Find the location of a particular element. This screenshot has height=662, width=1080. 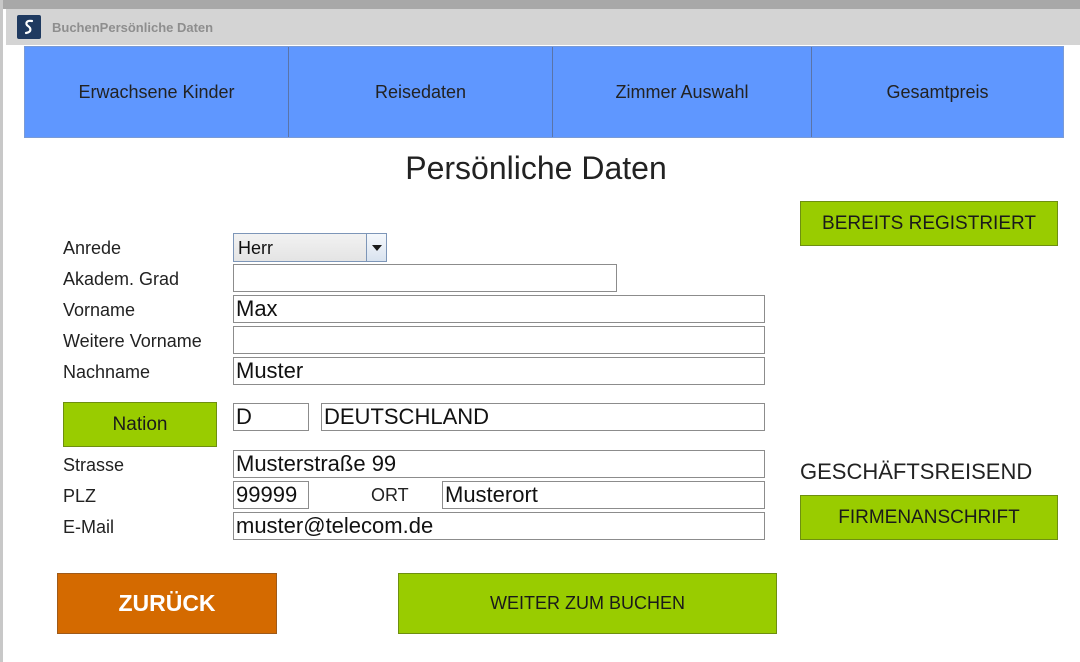

bereits-registriert-button: BEREITS REGISTRIERT is located at coordinates (929, 223).